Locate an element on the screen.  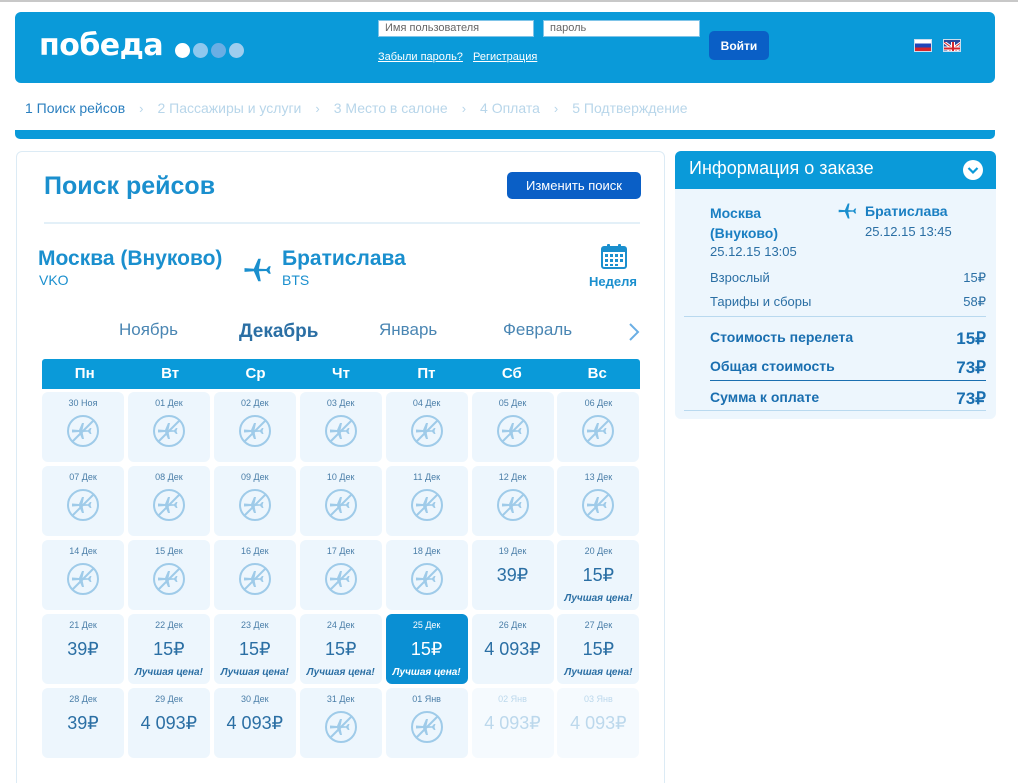
day-date: 09 Дек is located at coordinates (255, 477).